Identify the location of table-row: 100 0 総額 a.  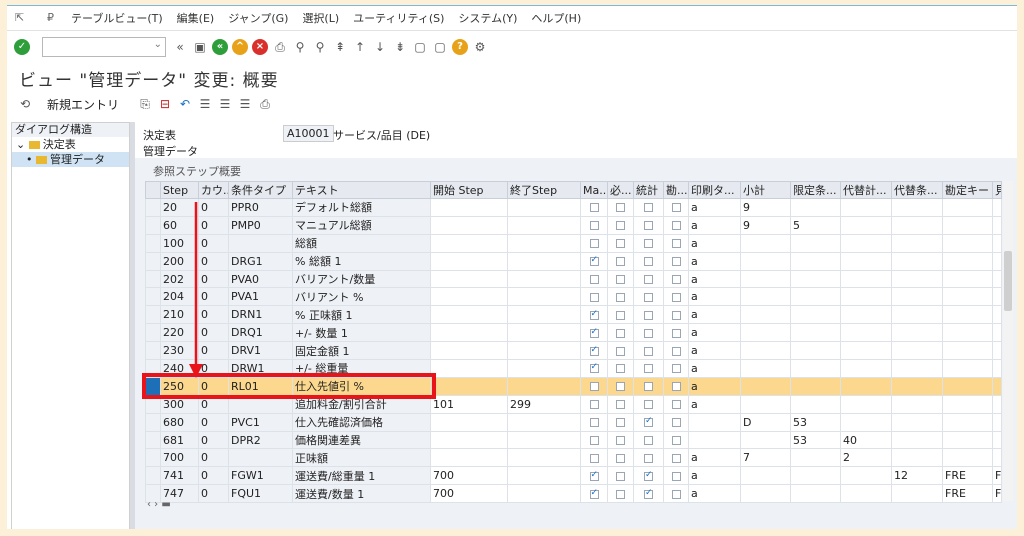
(573, 243).